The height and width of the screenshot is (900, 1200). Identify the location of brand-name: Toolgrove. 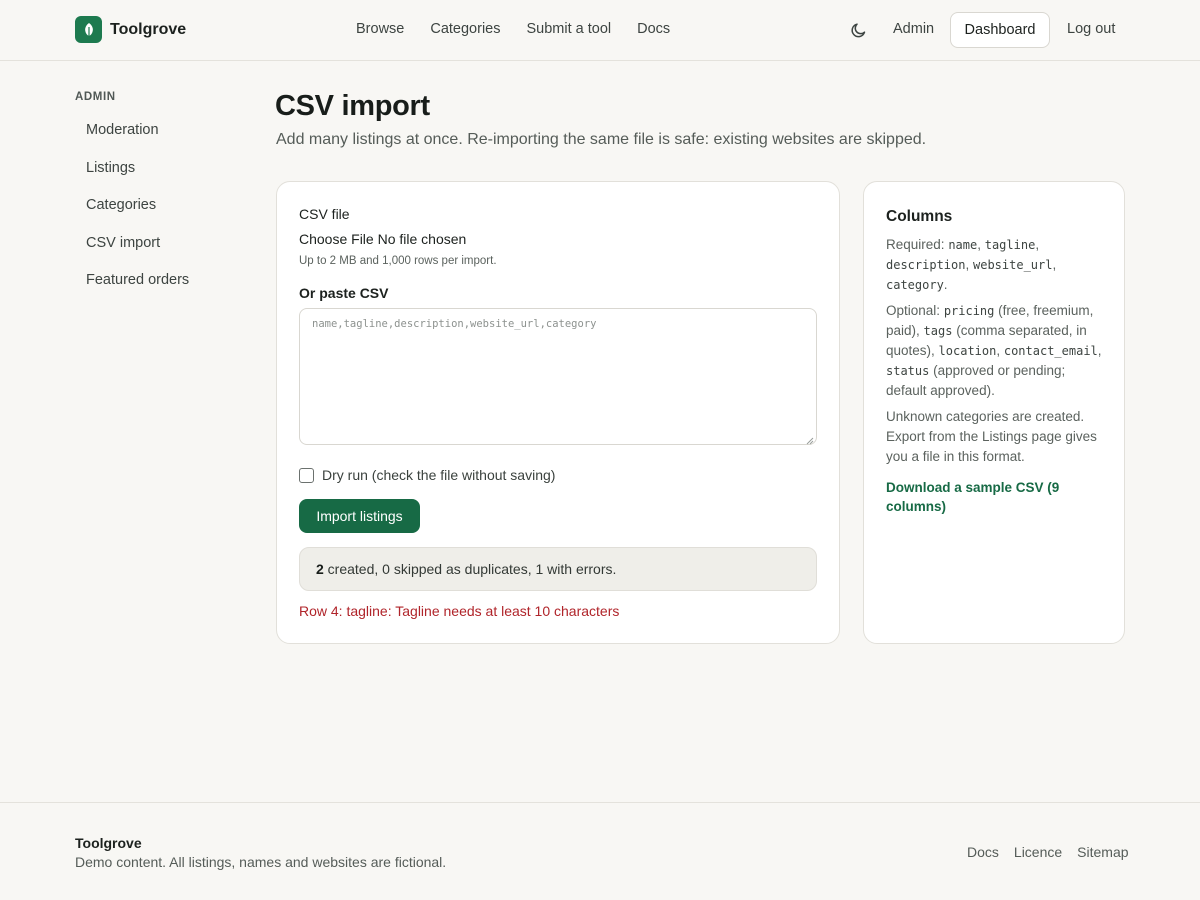
(148, 29).